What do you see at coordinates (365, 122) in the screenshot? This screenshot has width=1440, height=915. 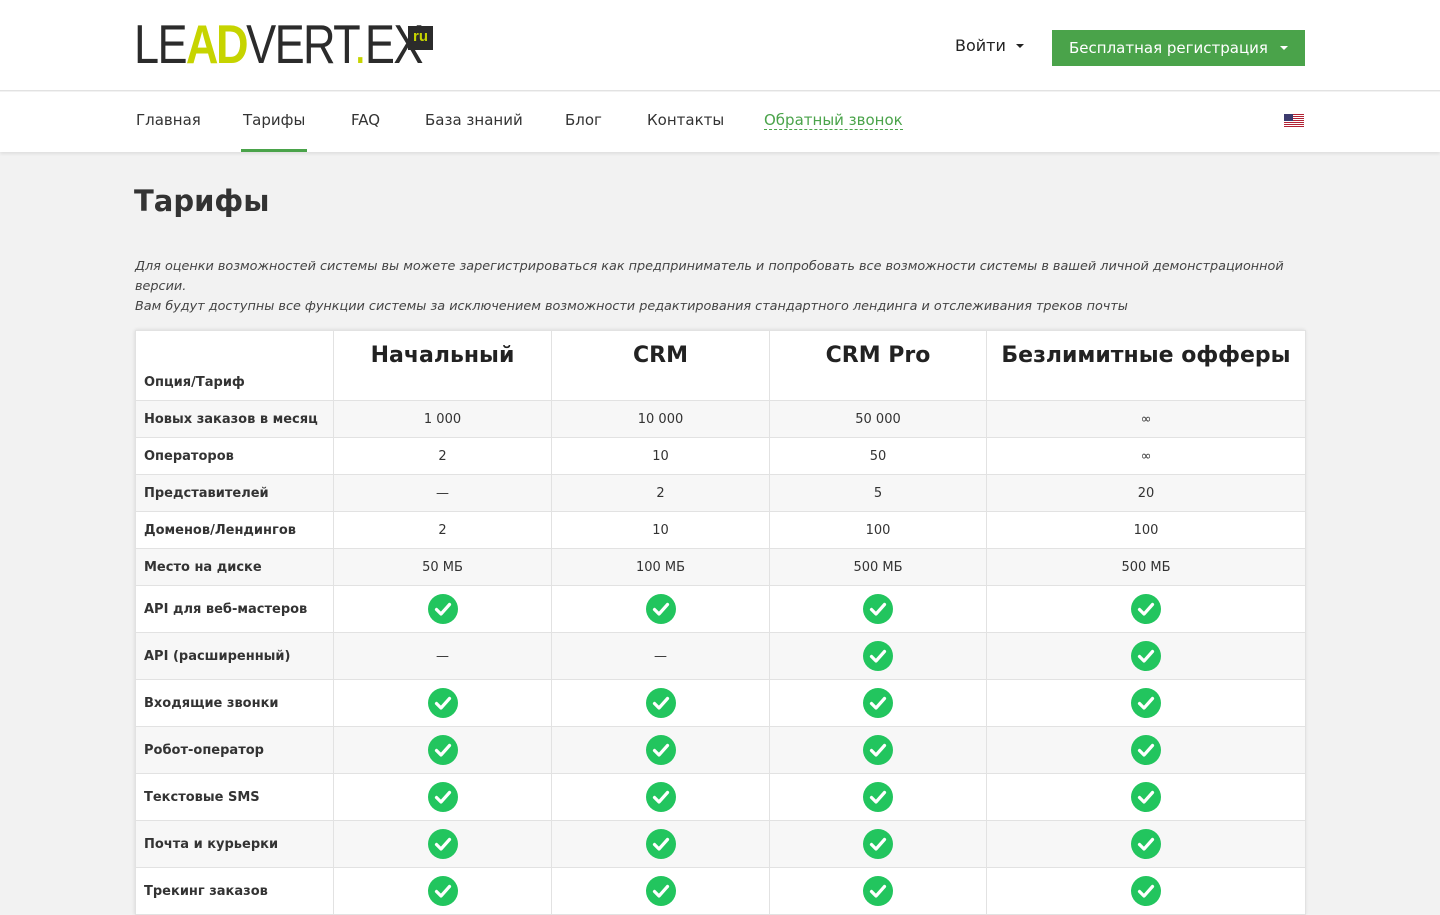 I see `nav-item-faq: FAQ` at bounding box center [365, 122].